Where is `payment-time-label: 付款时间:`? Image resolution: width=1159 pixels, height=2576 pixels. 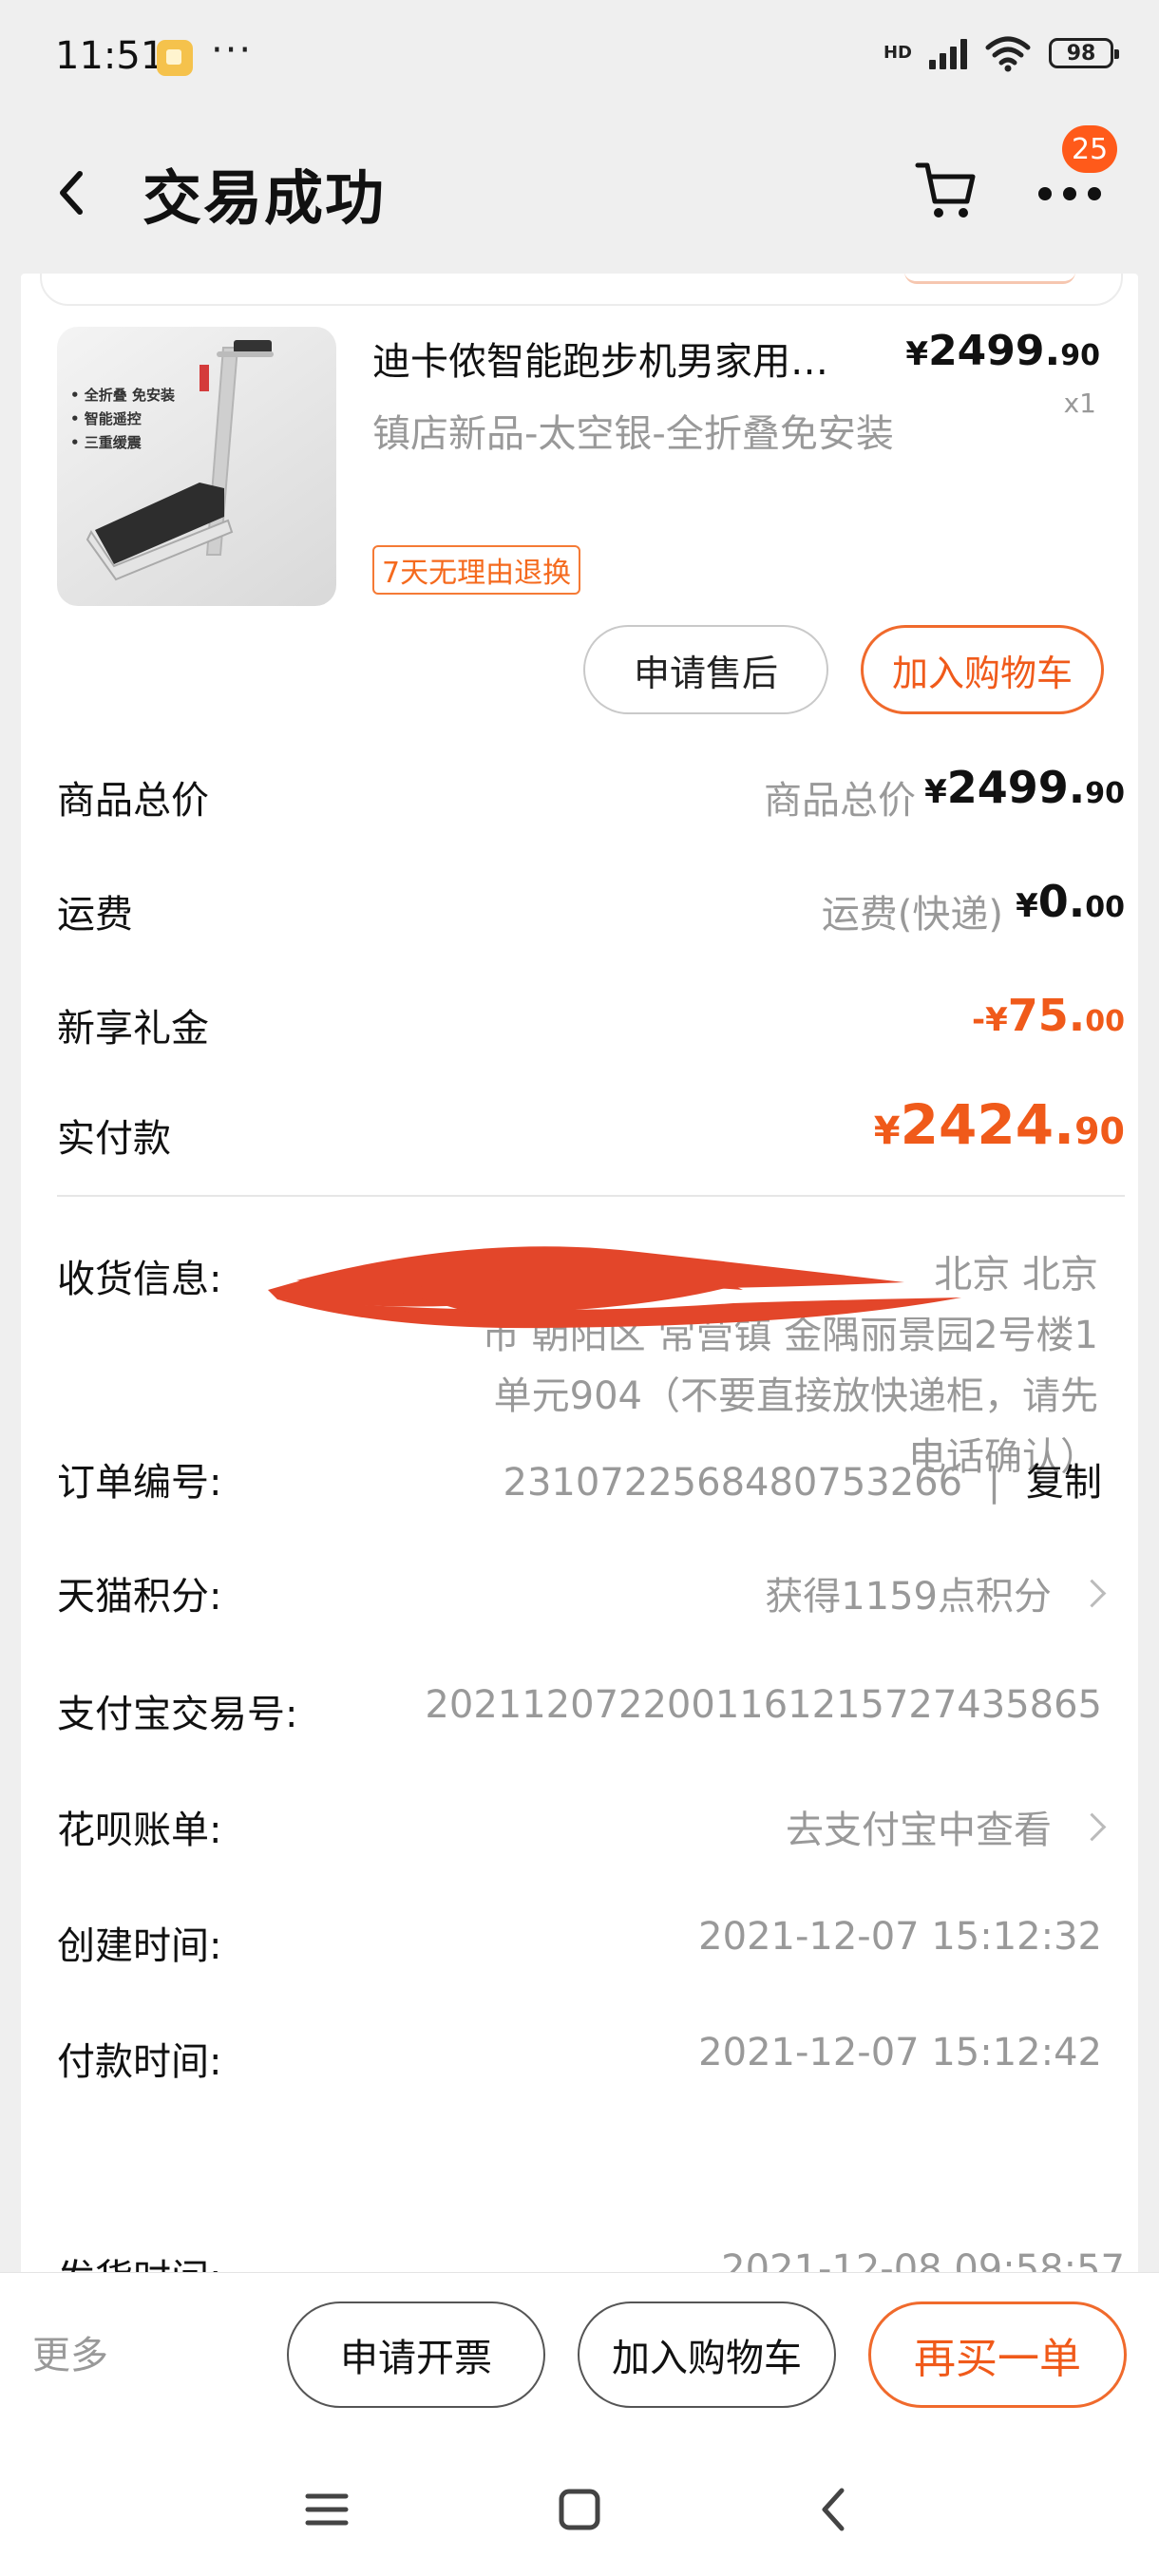 payment-time-label: 付款时间: is located at coordinates (139, 2062).